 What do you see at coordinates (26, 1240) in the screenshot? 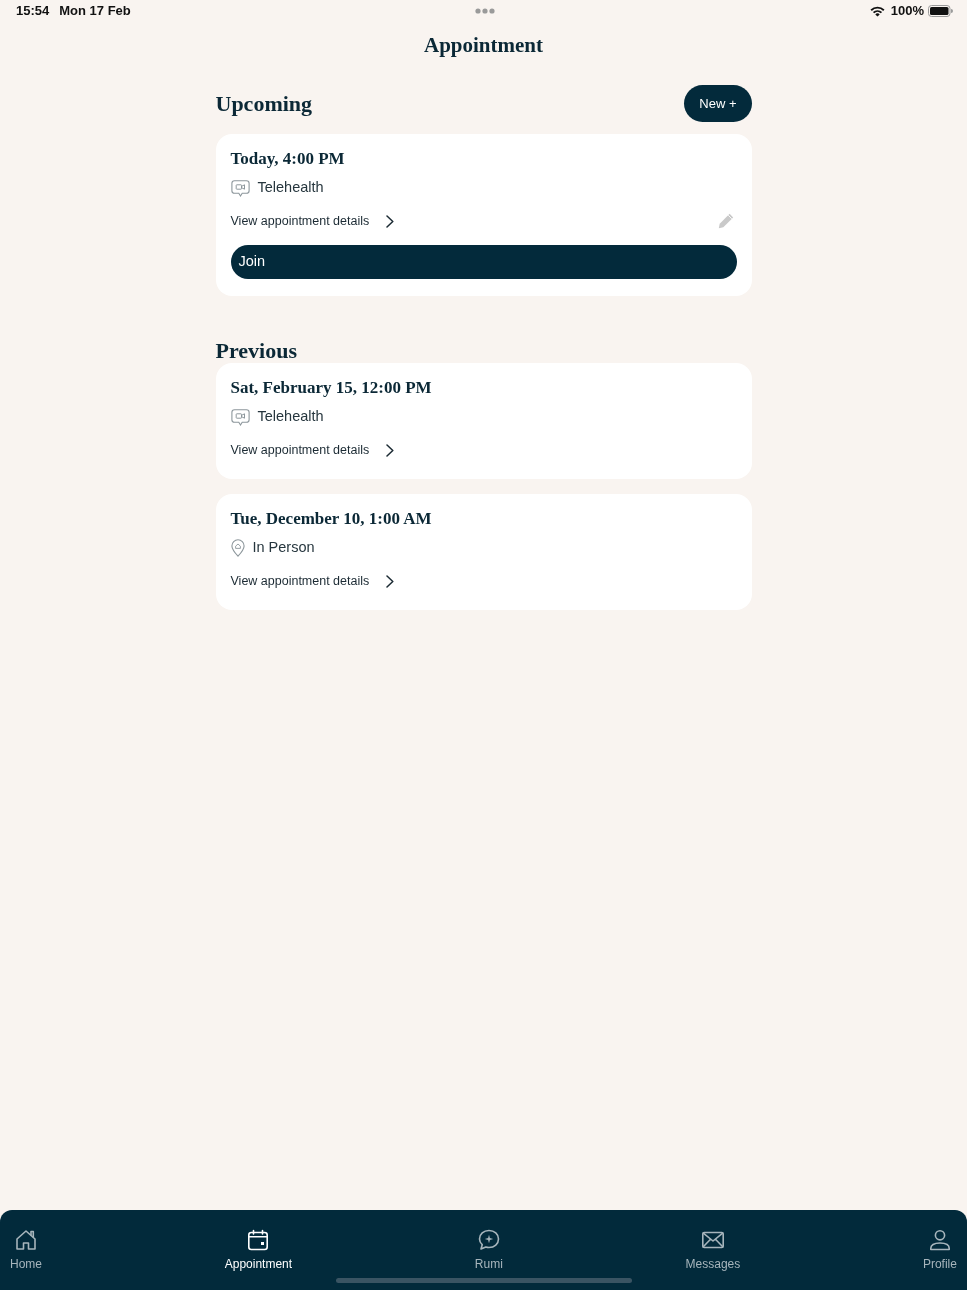
I see `home-icon` at bounding box center [26, 1240].